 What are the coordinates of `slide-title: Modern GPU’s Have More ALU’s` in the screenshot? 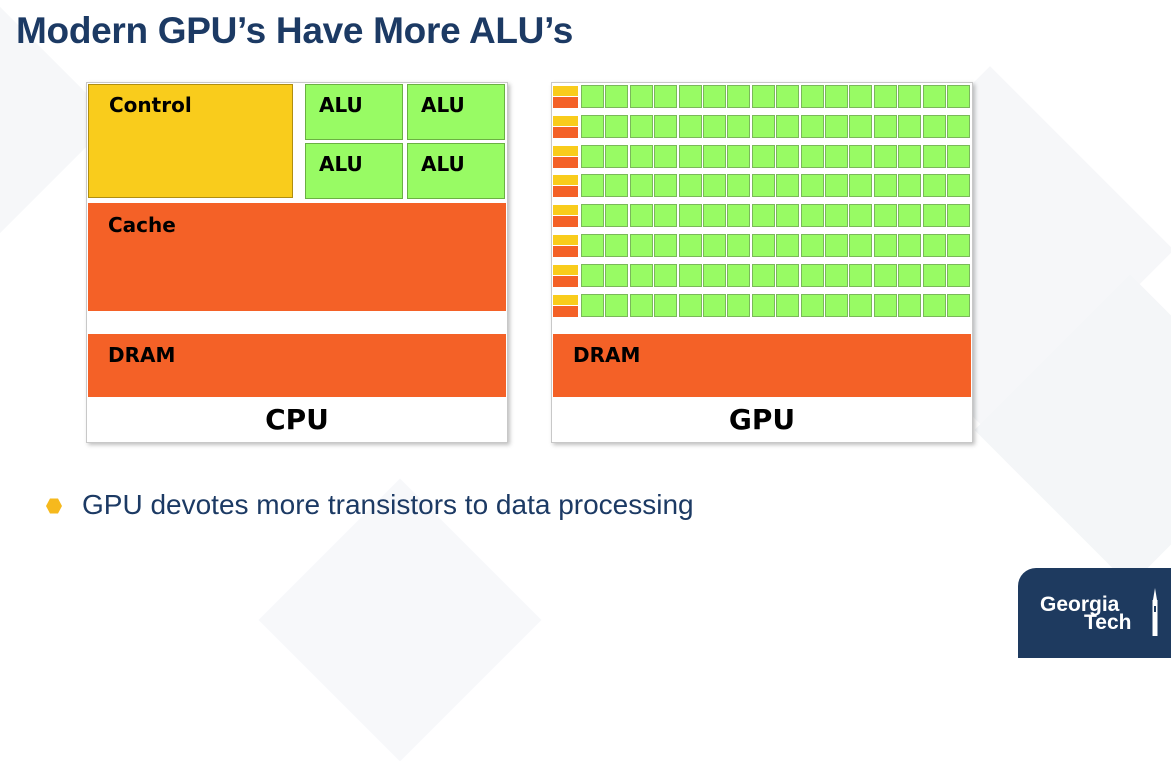 It's located at (294, 30).